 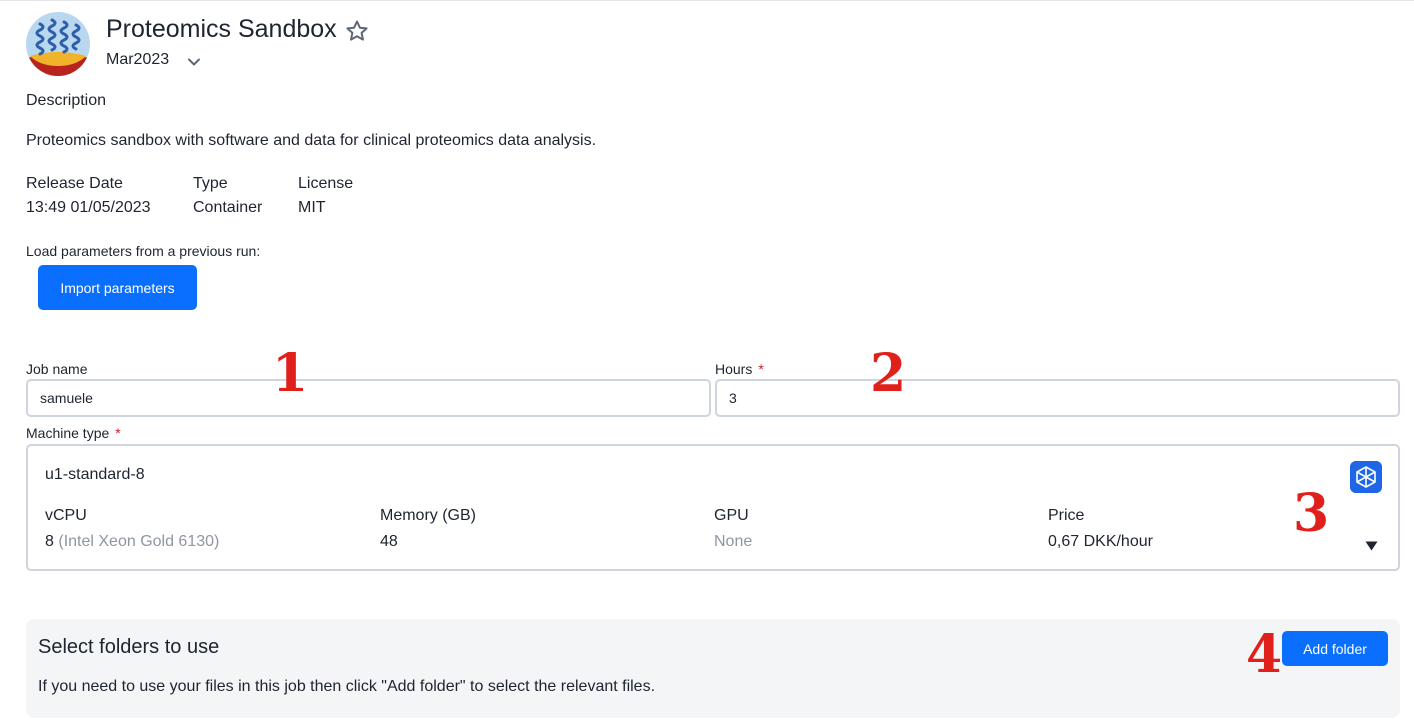 I want to click on machine-type-label: Machine type *, so click(x=73, y=433).